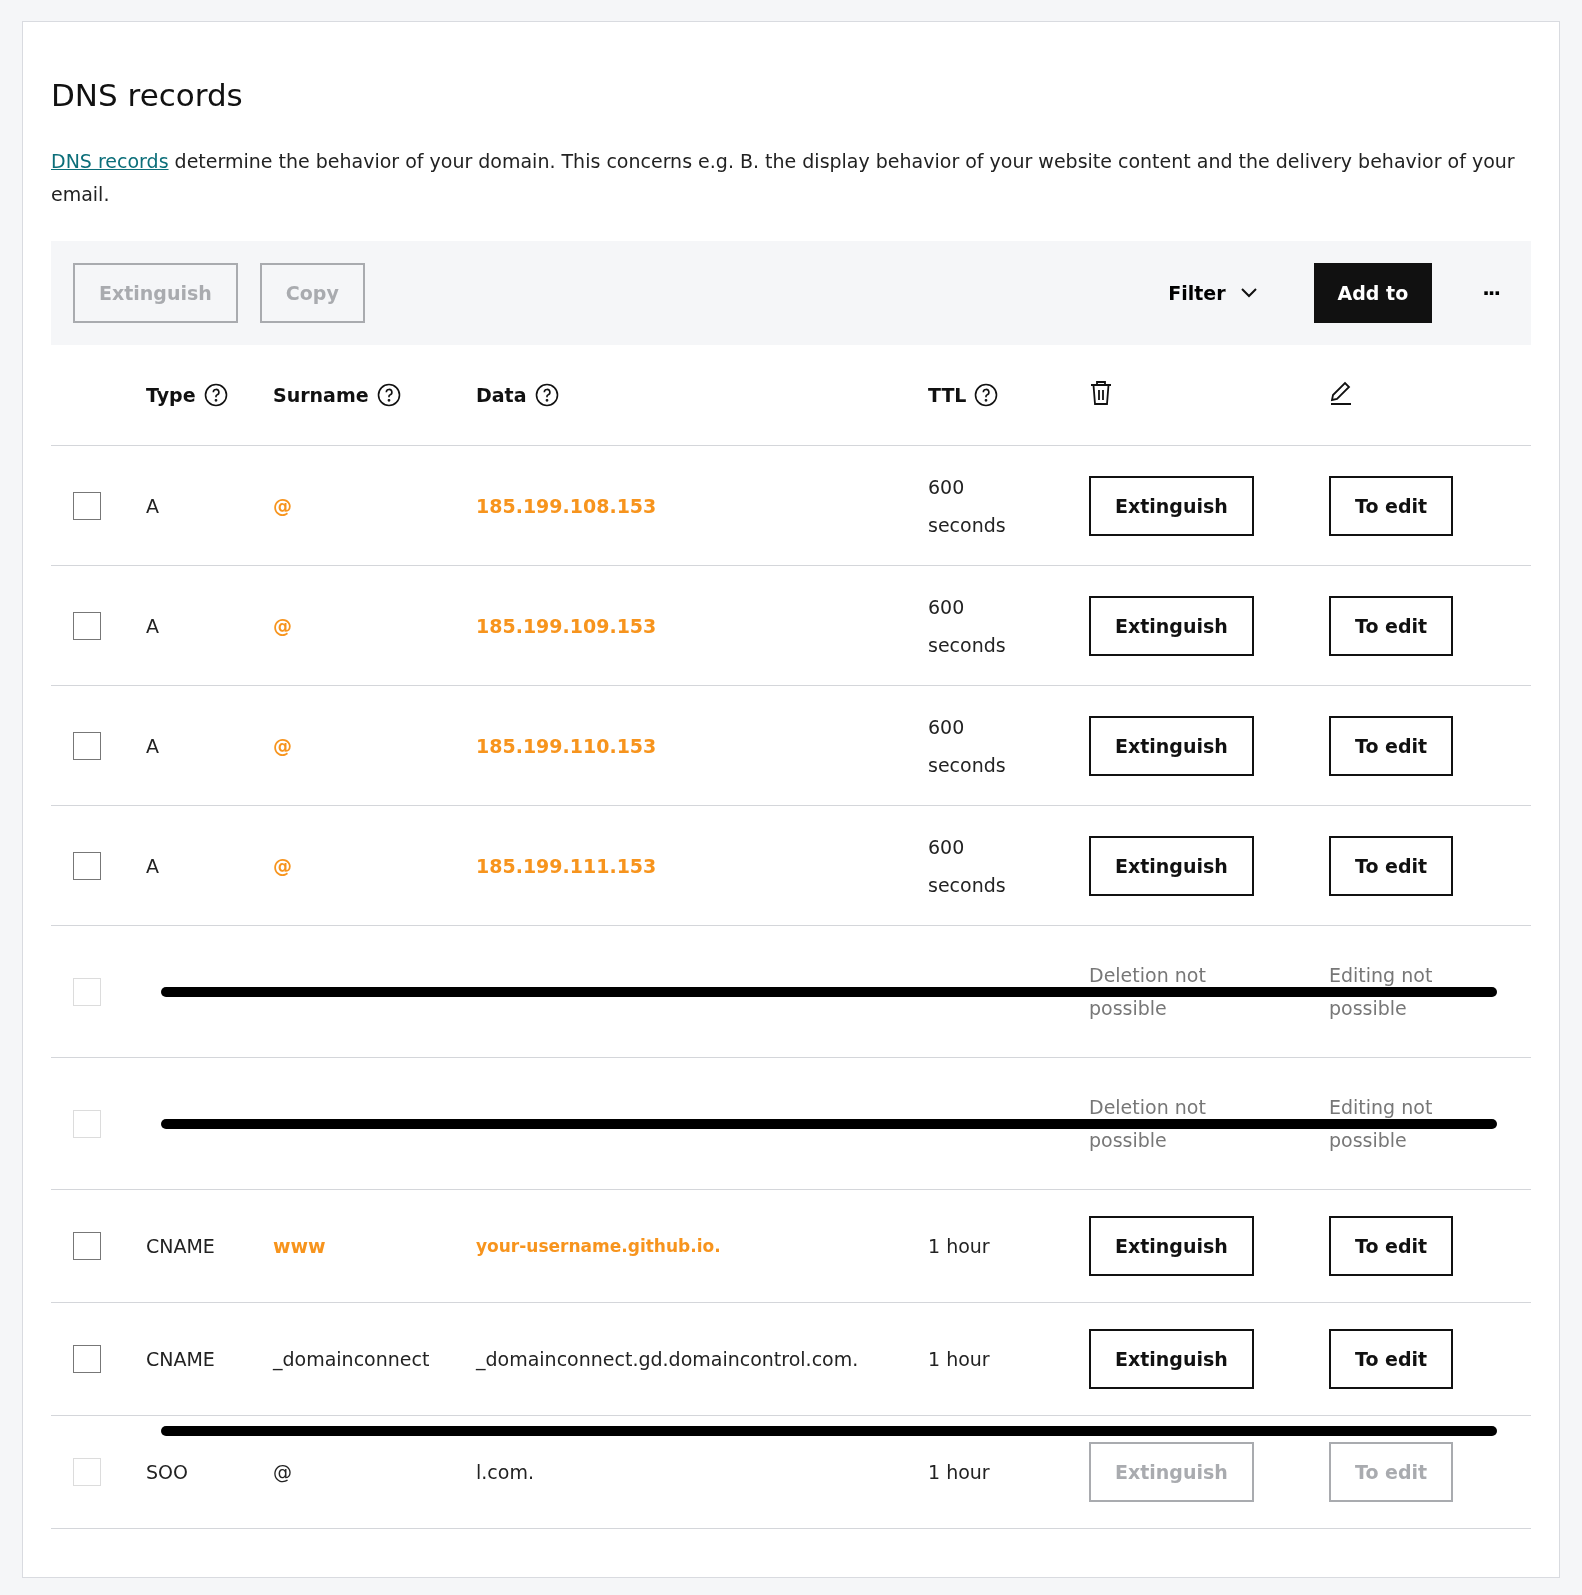 This screenshot has height=1595, width=1582. Describe the element at coordinates (352, 1360) in the screenshot. I see `record-name: _domainconnect` at that location.